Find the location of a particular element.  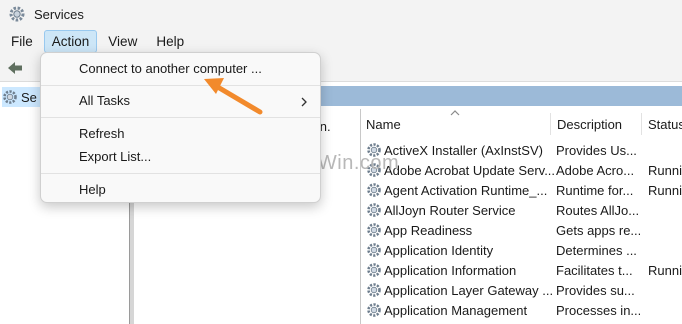

menu-file: File is located at coordinates (22, 41).